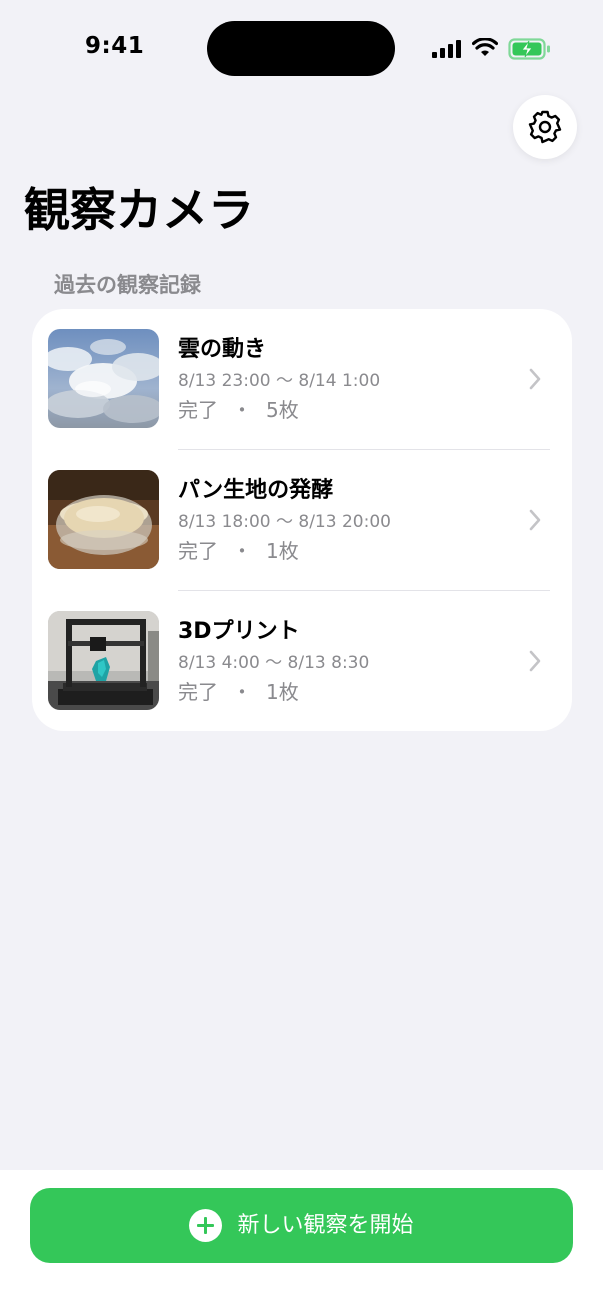  I want to click on gear-icon, so click(545, 127).